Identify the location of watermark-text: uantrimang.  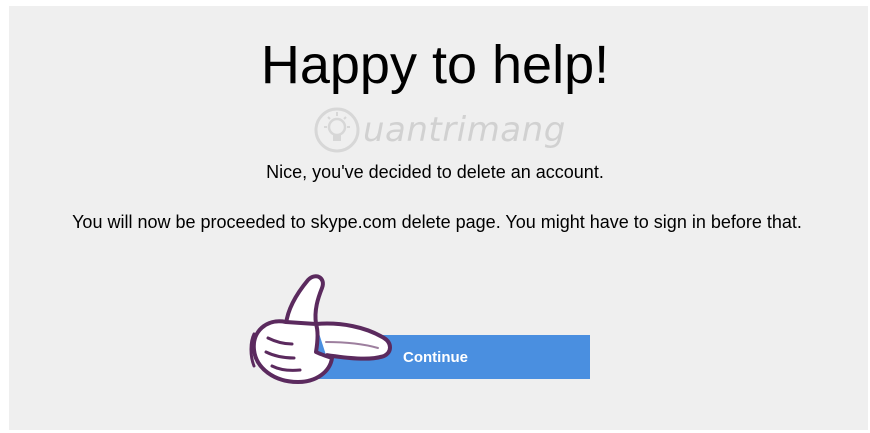
(464, 130).